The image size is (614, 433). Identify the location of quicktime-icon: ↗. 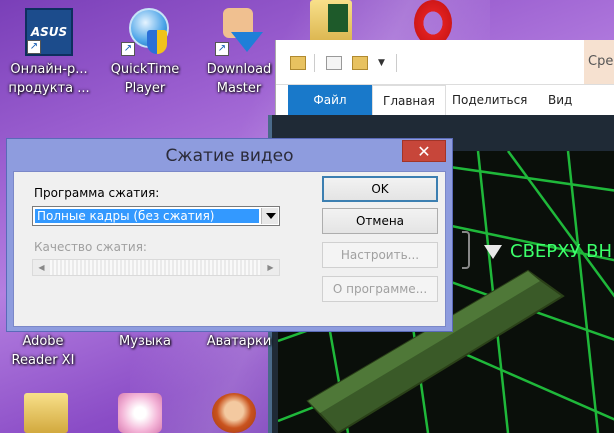
(145, 32).